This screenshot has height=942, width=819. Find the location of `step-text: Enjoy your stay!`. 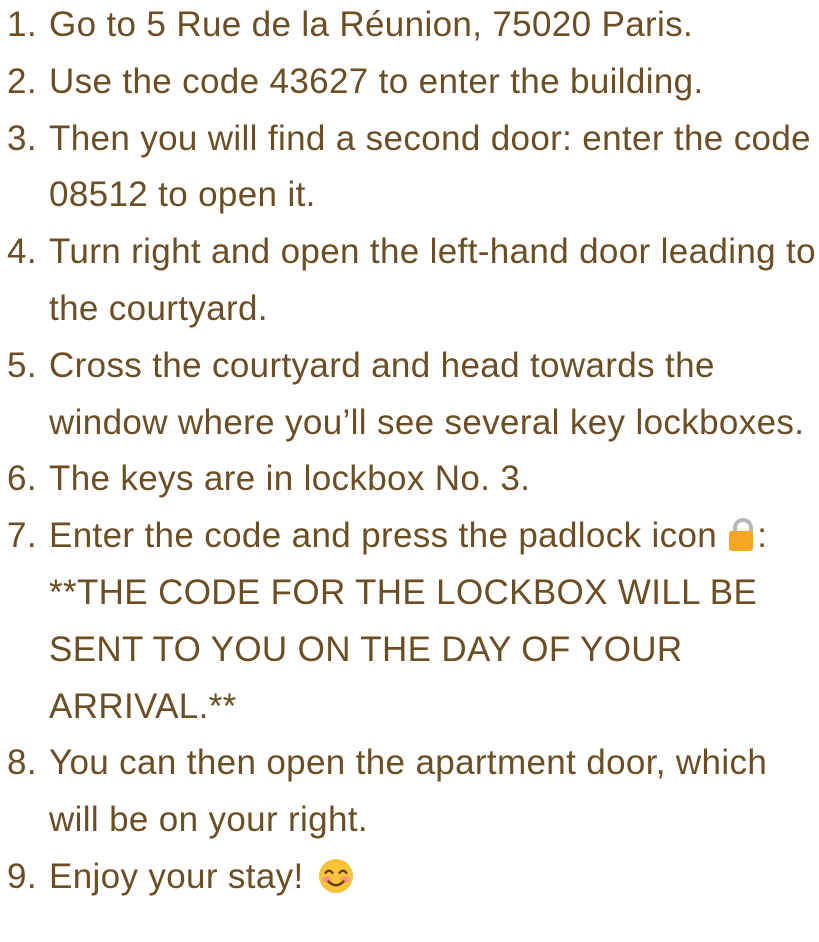

step-text: Enjoy your stay! is located at coordinates (176, 876).